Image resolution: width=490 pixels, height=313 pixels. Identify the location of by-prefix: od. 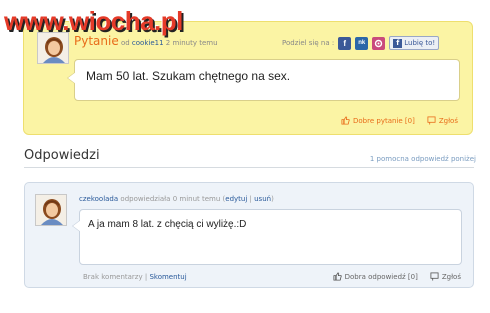
(125, 43).